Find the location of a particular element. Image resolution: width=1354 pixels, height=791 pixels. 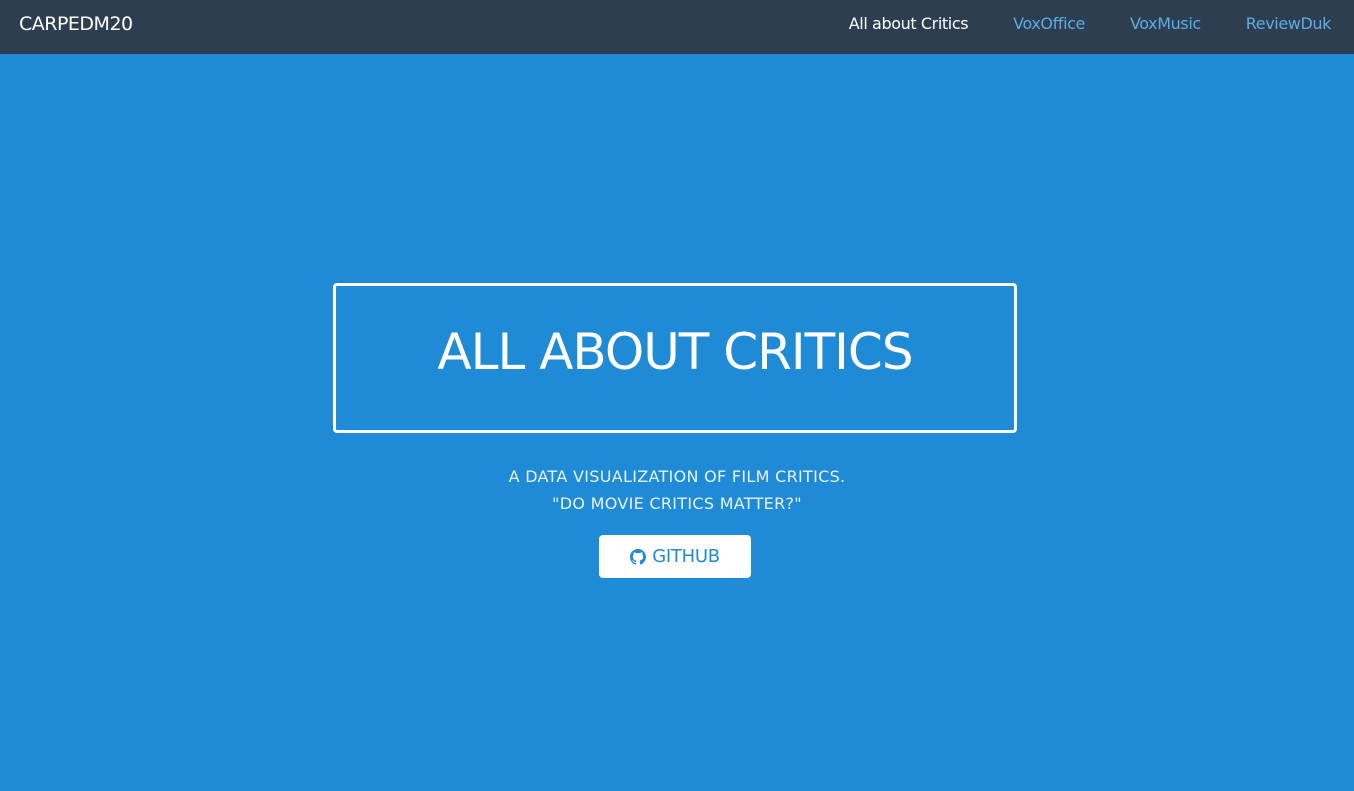

subtitle-line-1: A DATA VISUALIZATION OF FILM CRITICS. is located at coordinates (677, 476).